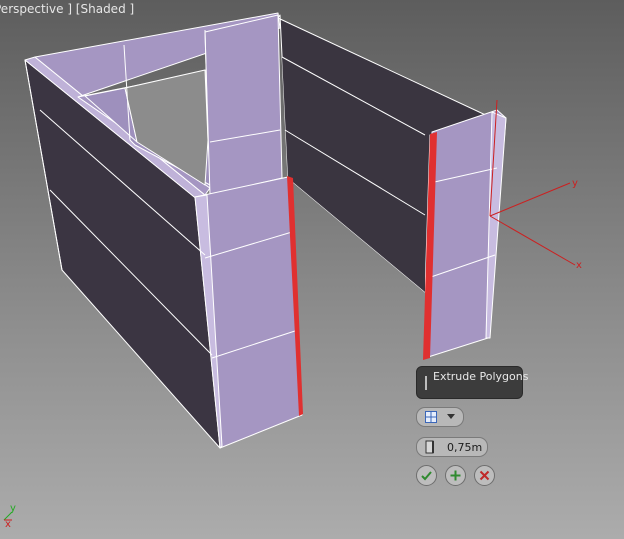  I want to click on extrusion-type-dropdown, so click(440, 417).